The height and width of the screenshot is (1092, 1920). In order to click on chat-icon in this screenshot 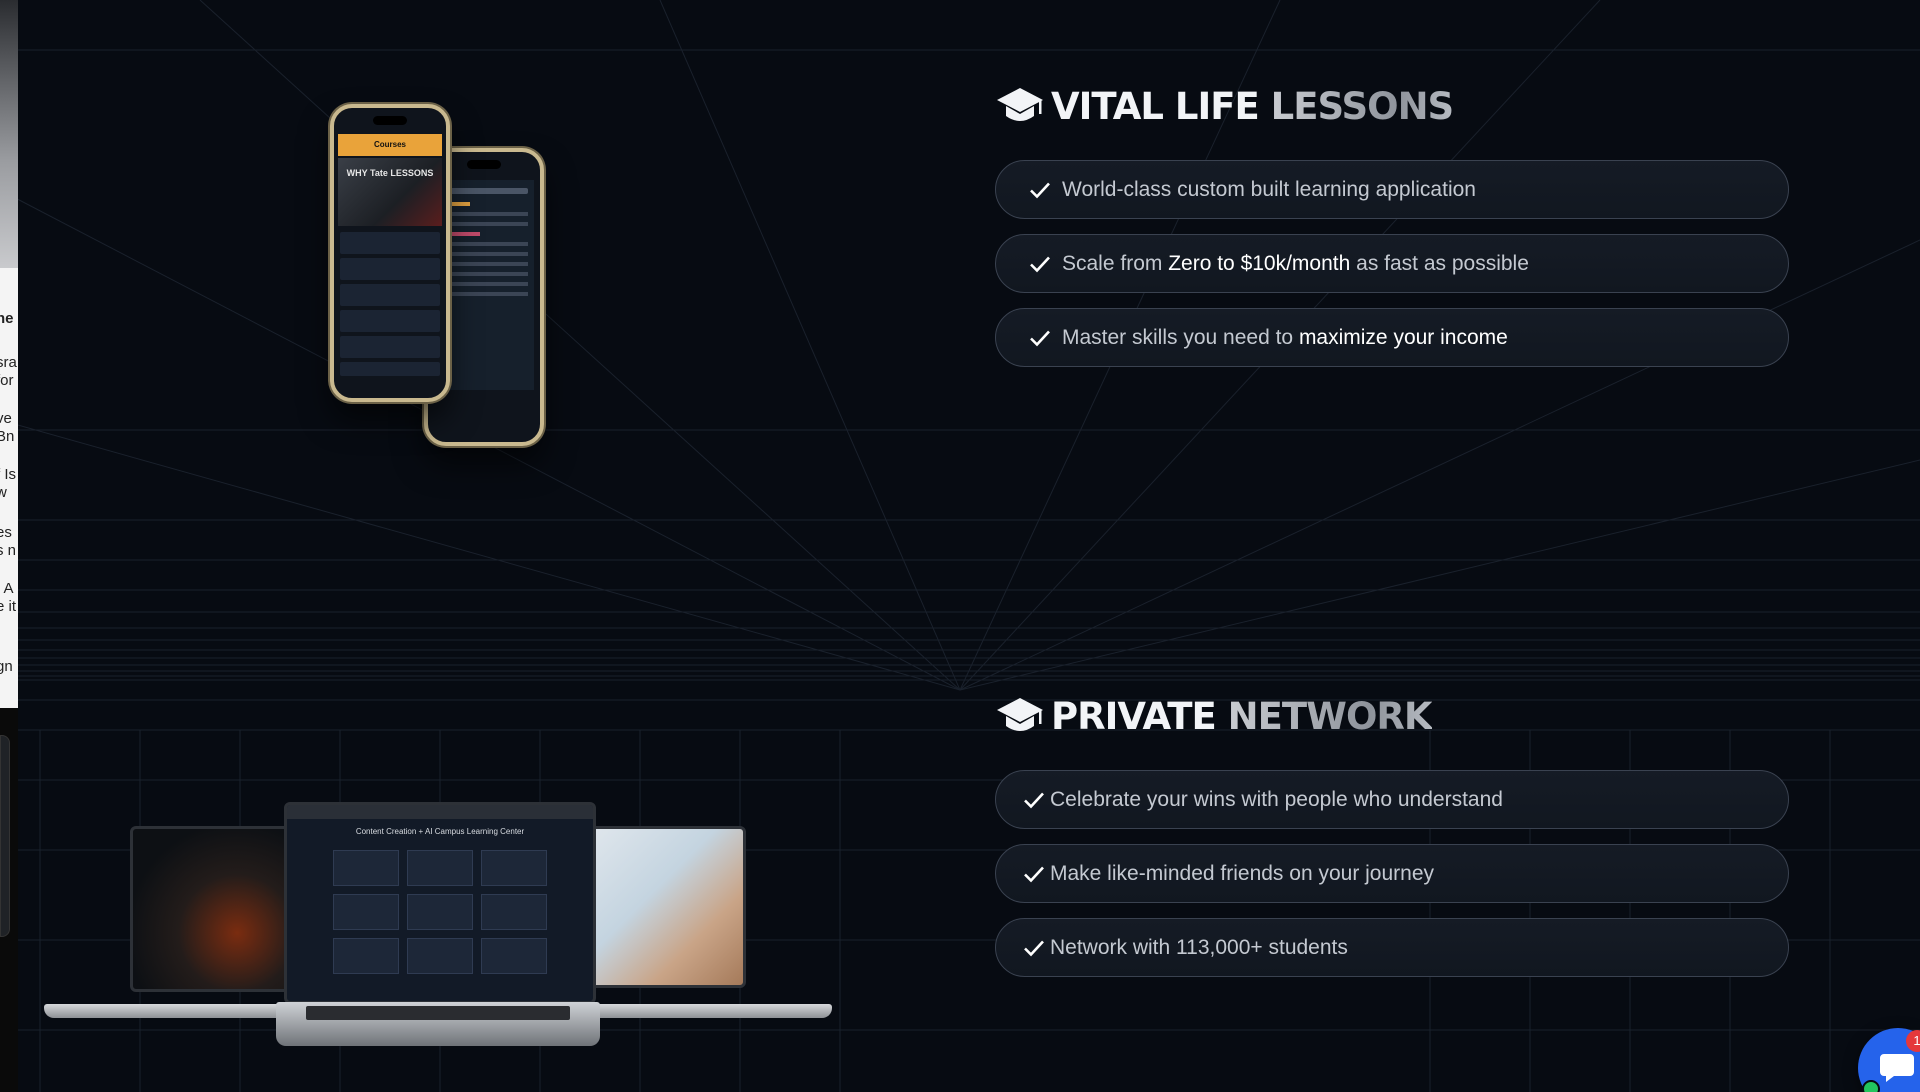, I will do `click(1897, 1068)`.